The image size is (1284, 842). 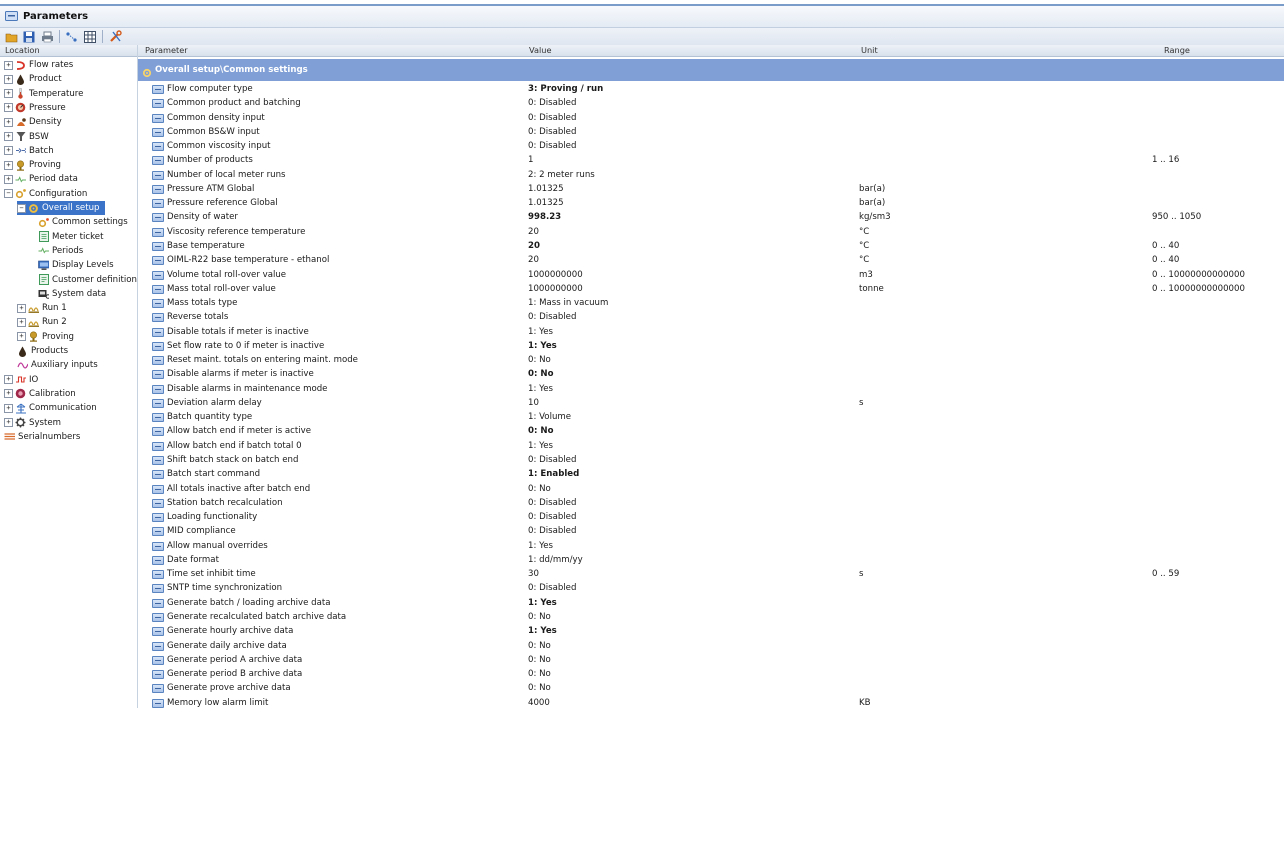 What do you see at coordinates (711, 132) in the screenshot?
I see `parameter-row: Common BS&W input 0: Disabled` at bounding box center [711, 132].